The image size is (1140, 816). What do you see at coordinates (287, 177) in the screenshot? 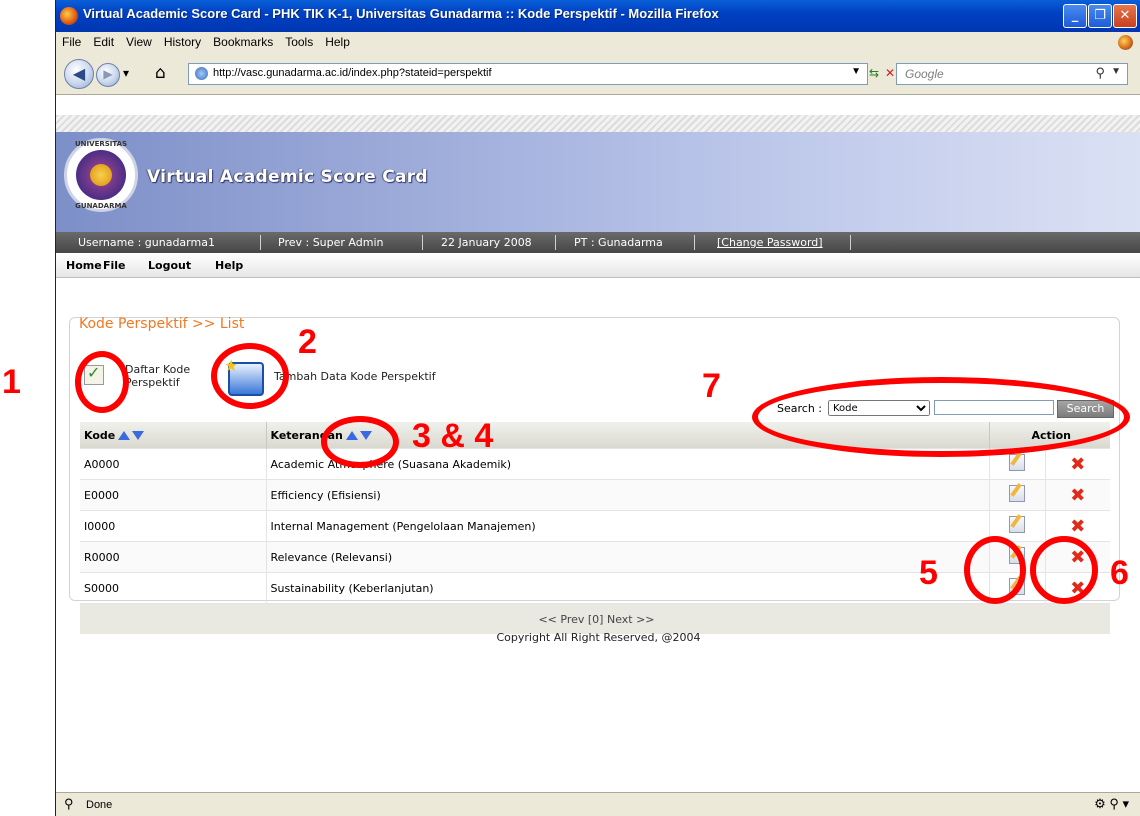
I see `site-brand: Virtual Academic Score Card` at bounding box center [287, 177].